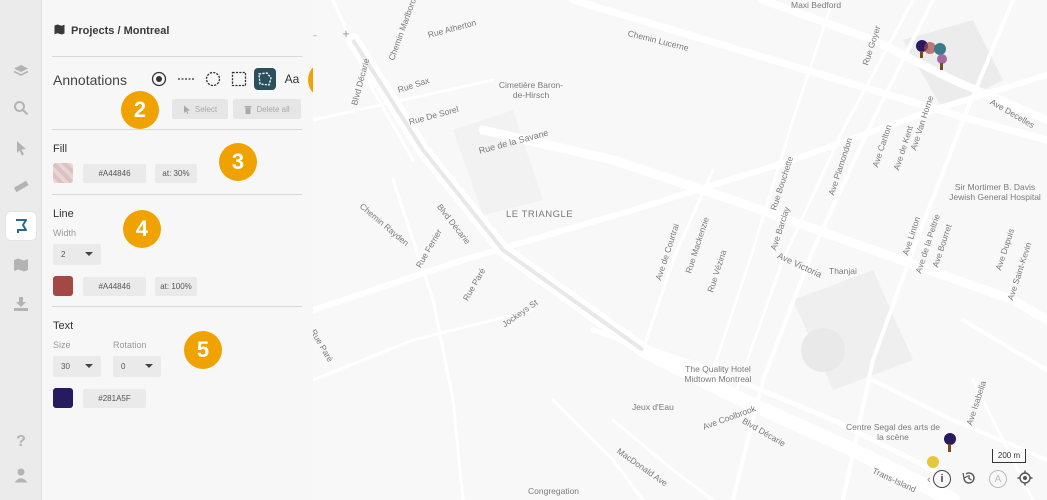  I want to click on line-alpha-field: at: 100%, so click(176, 286).